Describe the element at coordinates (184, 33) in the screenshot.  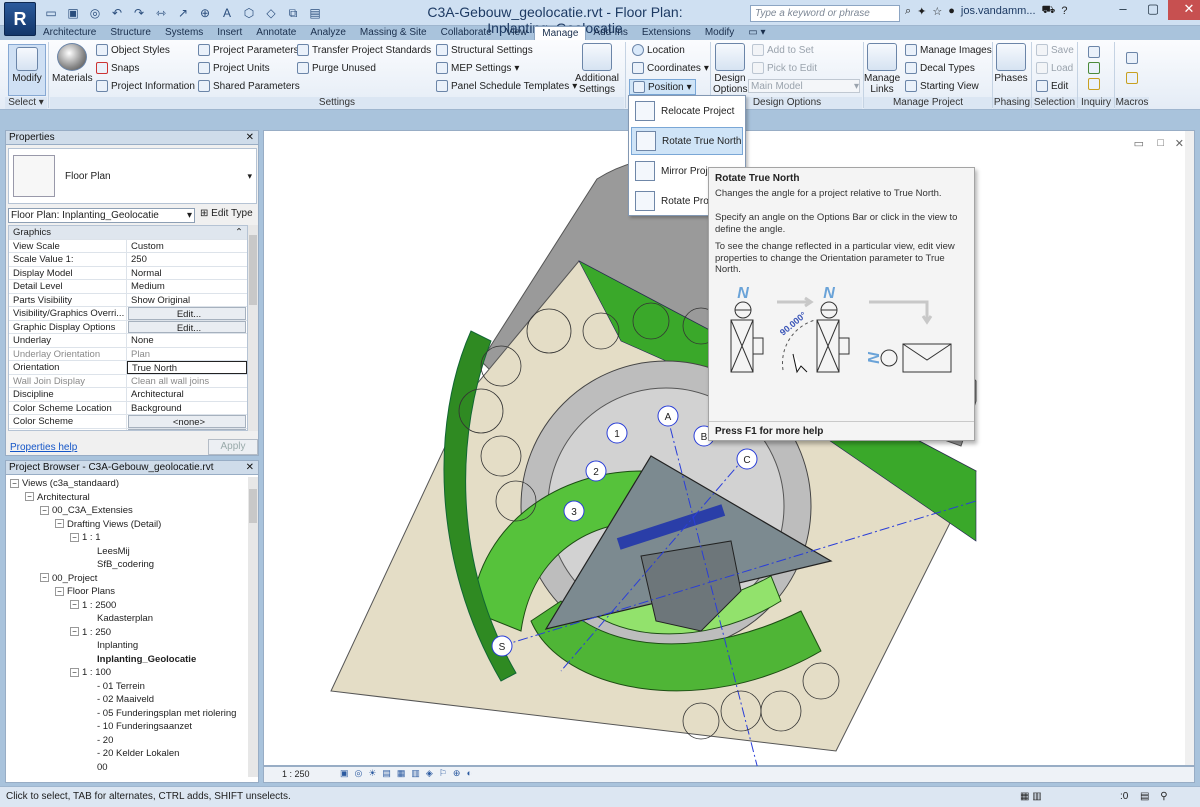
I see `tab-systems: Systems` at that location.